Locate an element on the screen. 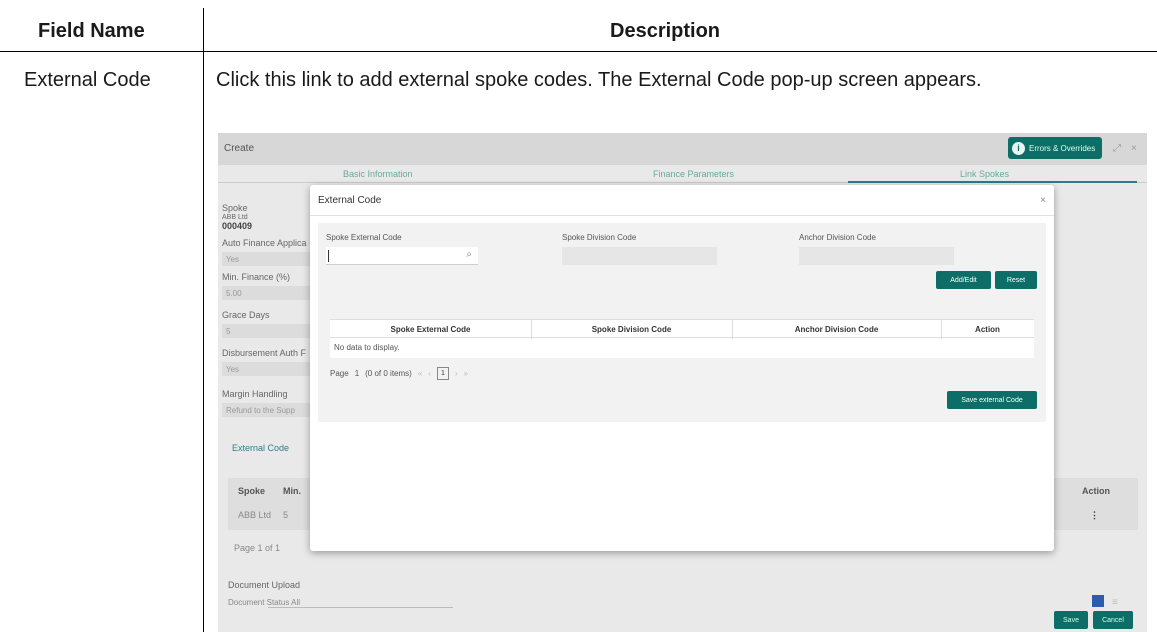  column-header-spoke-external-code: Spoke External Code is located at coordinates (430, 329).